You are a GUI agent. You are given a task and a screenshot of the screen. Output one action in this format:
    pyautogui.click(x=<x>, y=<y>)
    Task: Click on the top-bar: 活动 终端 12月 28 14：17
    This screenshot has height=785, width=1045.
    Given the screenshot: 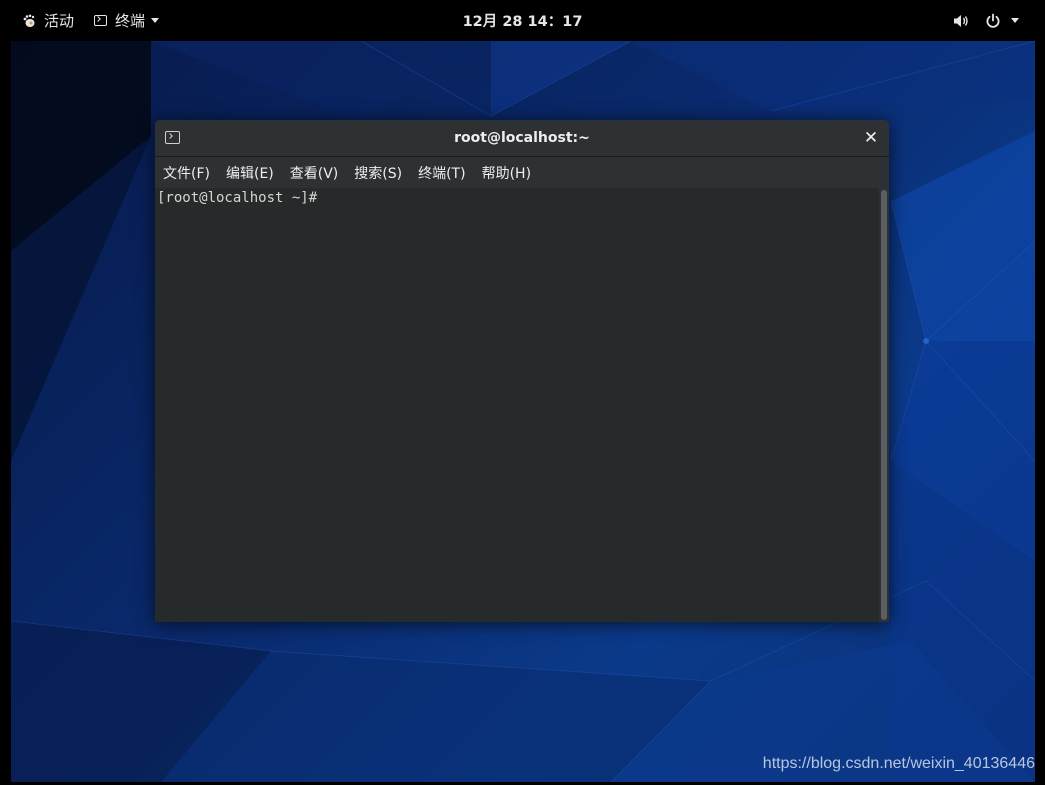 What is the action you would take?
    pyautogui.click(x=522, y=20)
    